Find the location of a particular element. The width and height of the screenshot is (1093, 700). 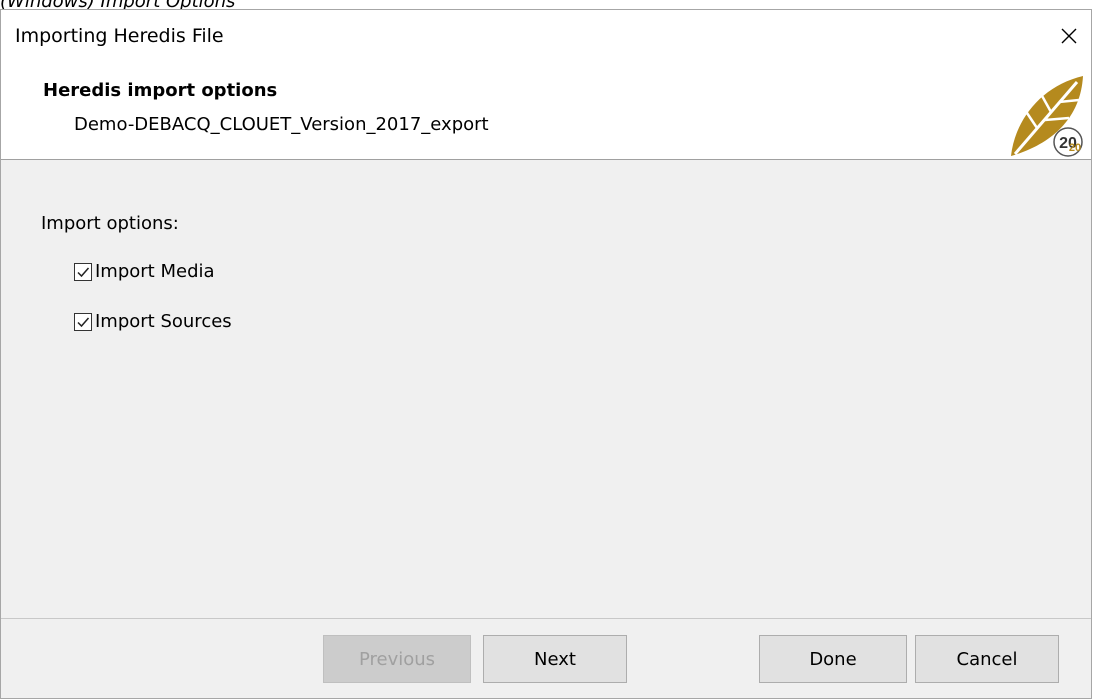

import-sources-label: Import Sources is located at coordinates (163, 321).